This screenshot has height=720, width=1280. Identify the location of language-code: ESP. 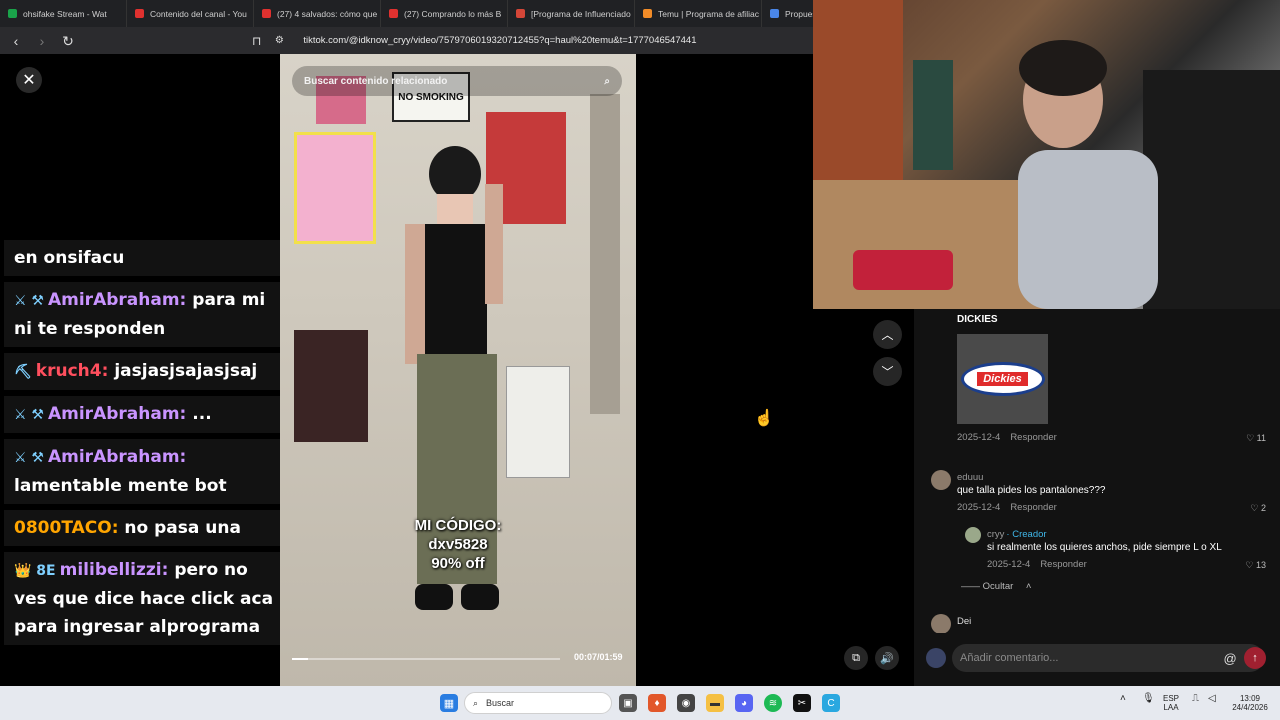
(1171, 698).